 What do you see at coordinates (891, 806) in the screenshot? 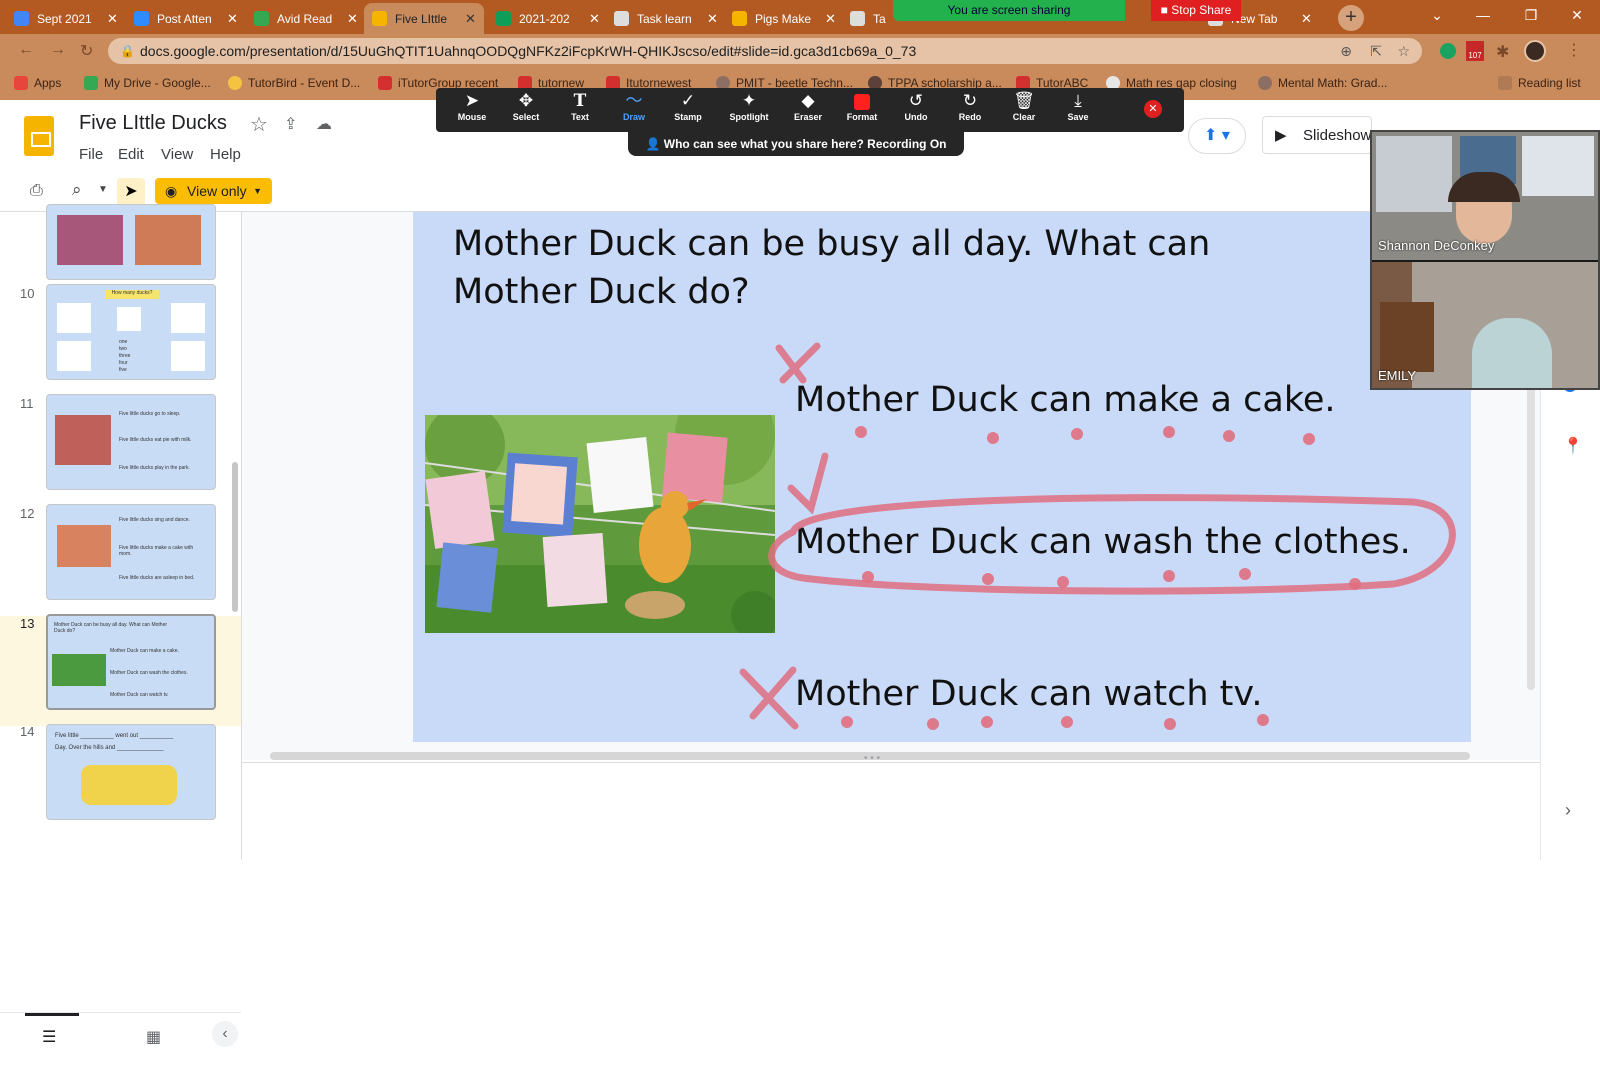
I see `speaker-notes-area: • • •` at bounding box center [891, 806].